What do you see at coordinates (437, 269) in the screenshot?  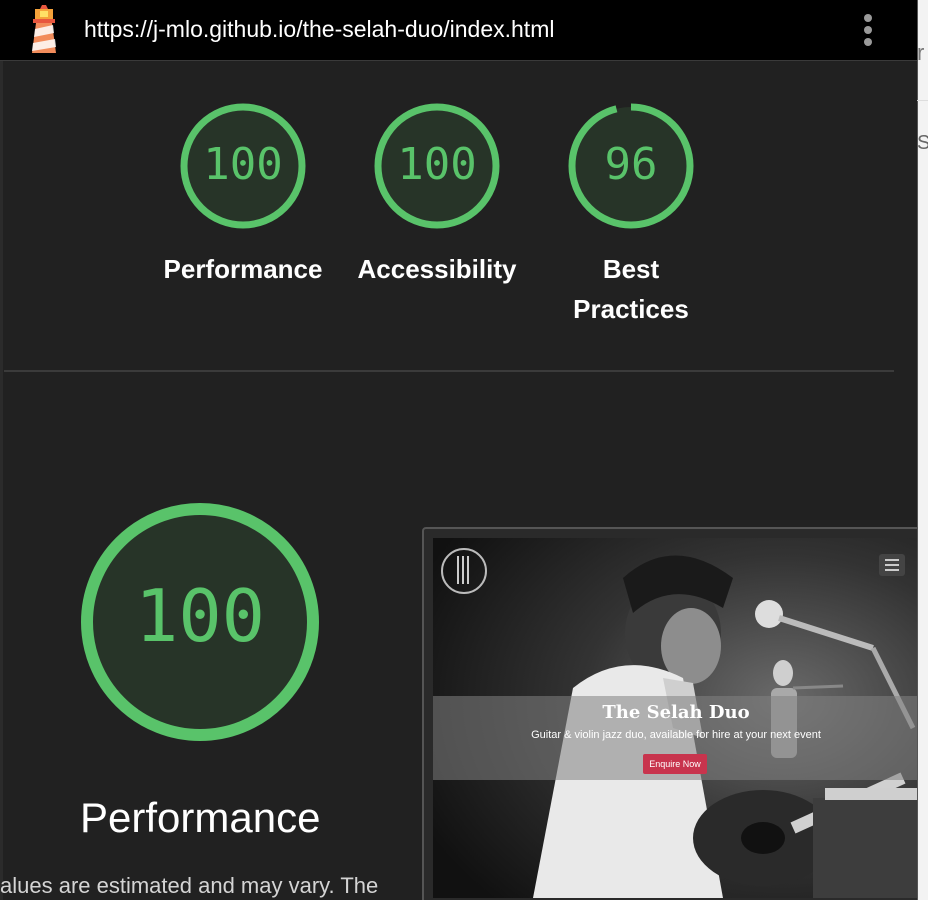 I see `gauge-label: Accessibility` at bounding box center [437, 269].